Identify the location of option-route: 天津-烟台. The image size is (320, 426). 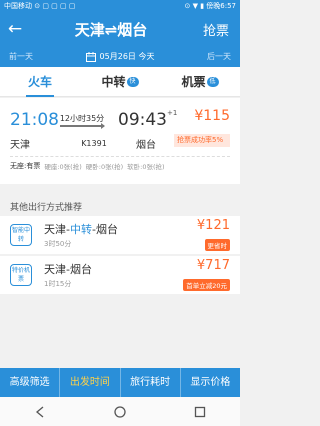
(68, 269).